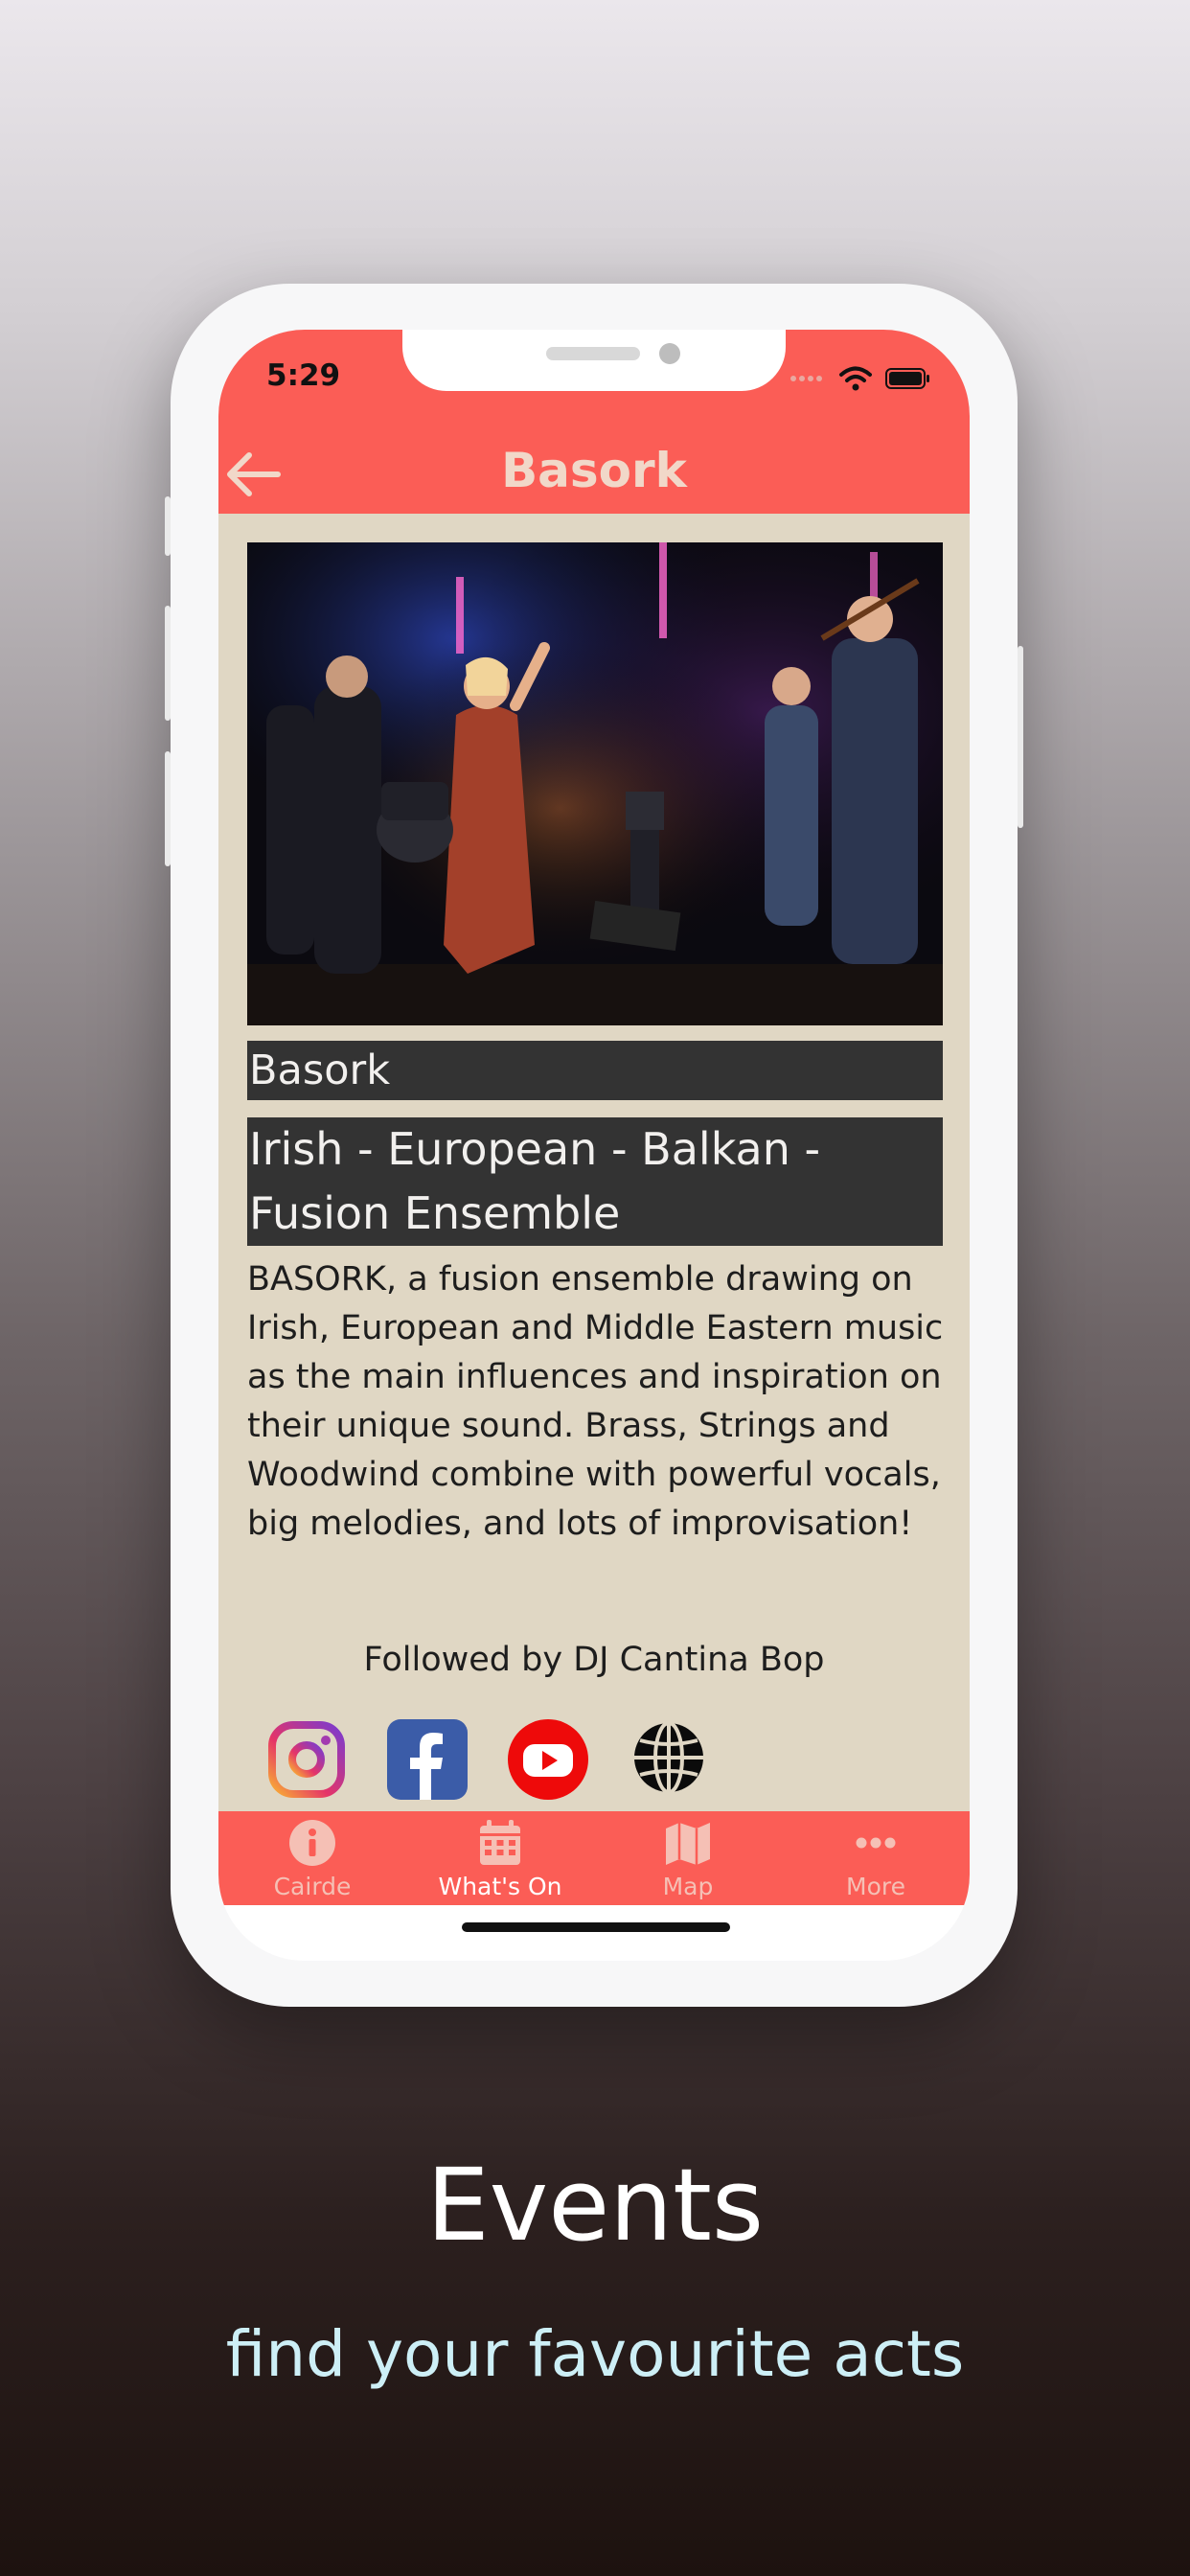 The width and height of the screenshot is (1190, 2576). What do you see at coordinates (594, 1933) in the screenshot?
I see `home-indicator-area` at bounding box center [594, 1933].